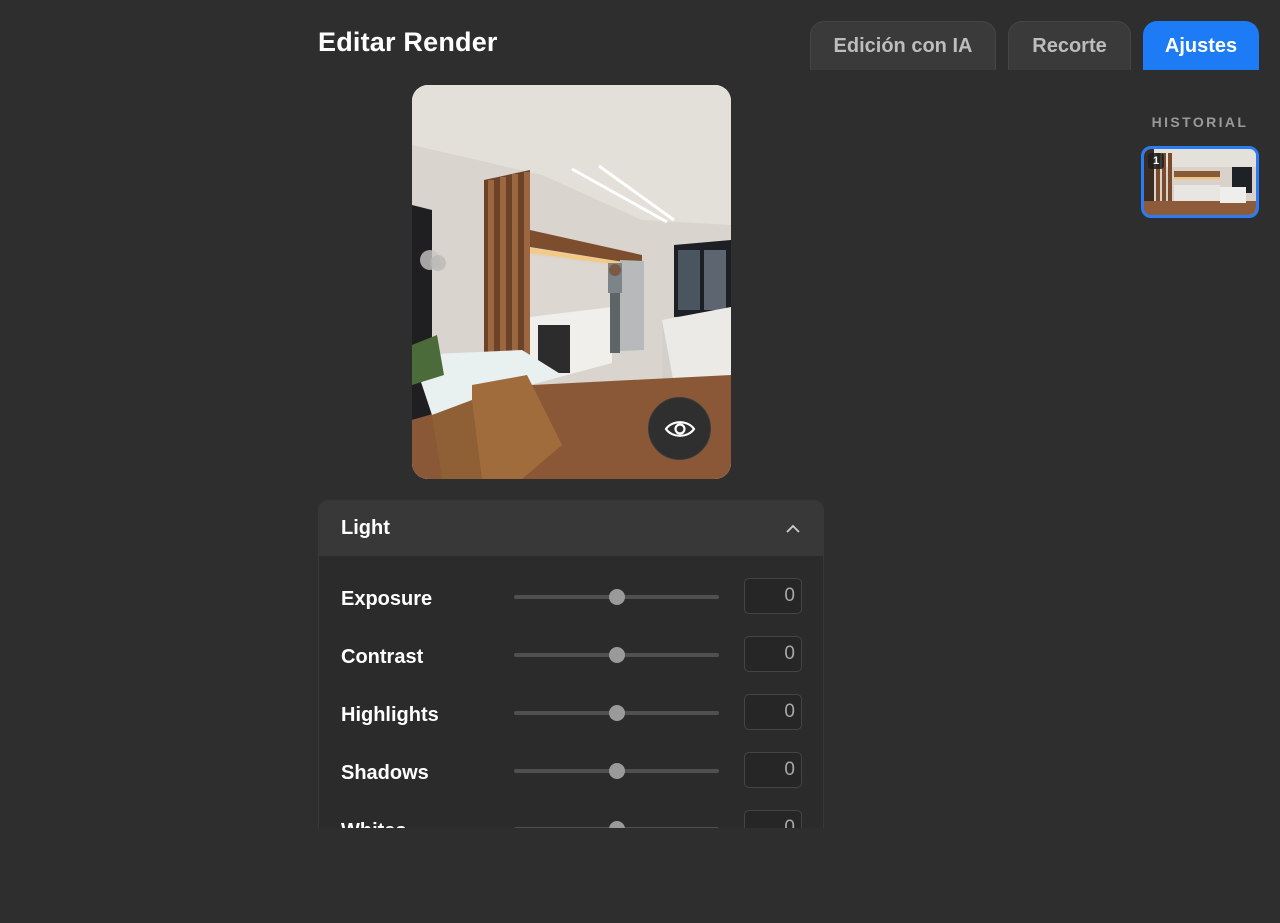 The width and height of the screenshot is (1280, 923). Describe the element at coordinates (571, 607) in the screenshot. I see `adjustment-row-exposure: Exposure 0` at that location.